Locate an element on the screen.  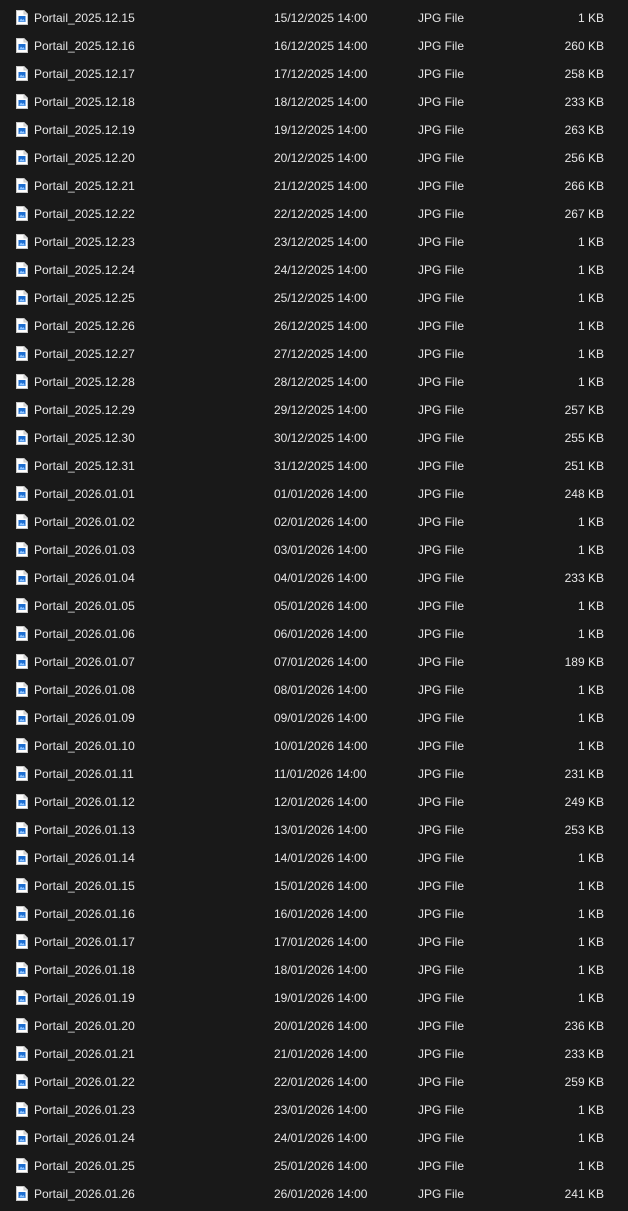
file-date-modified: 13/01/2026 14:00 is located at coordinates (321, 830).